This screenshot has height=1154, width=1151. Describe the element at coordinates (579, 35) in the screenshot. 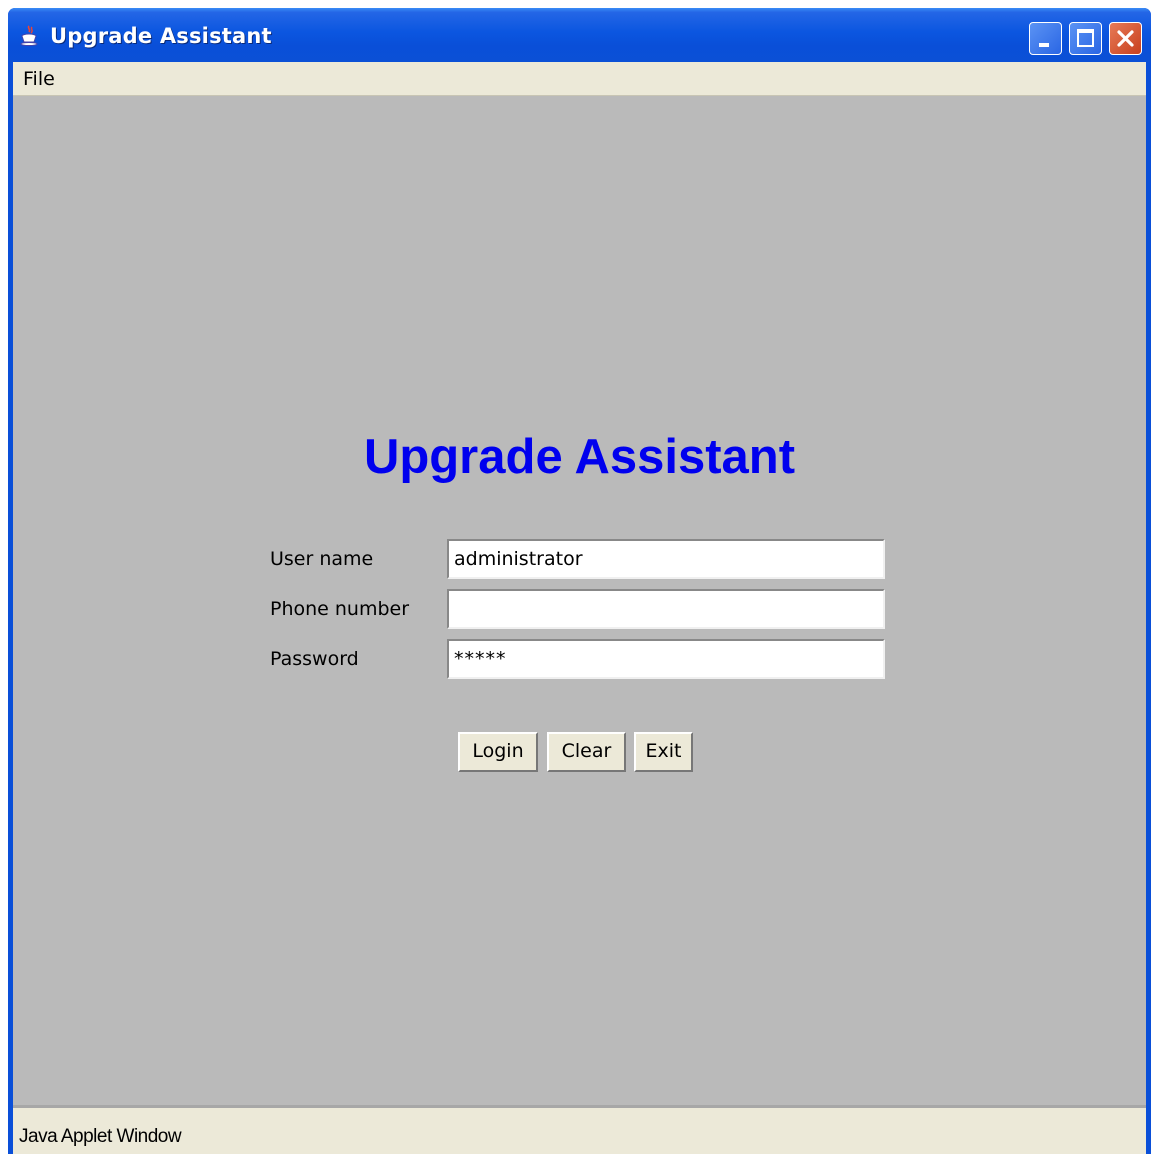

I see `title-bar: Upgrade Assistant` at that location.